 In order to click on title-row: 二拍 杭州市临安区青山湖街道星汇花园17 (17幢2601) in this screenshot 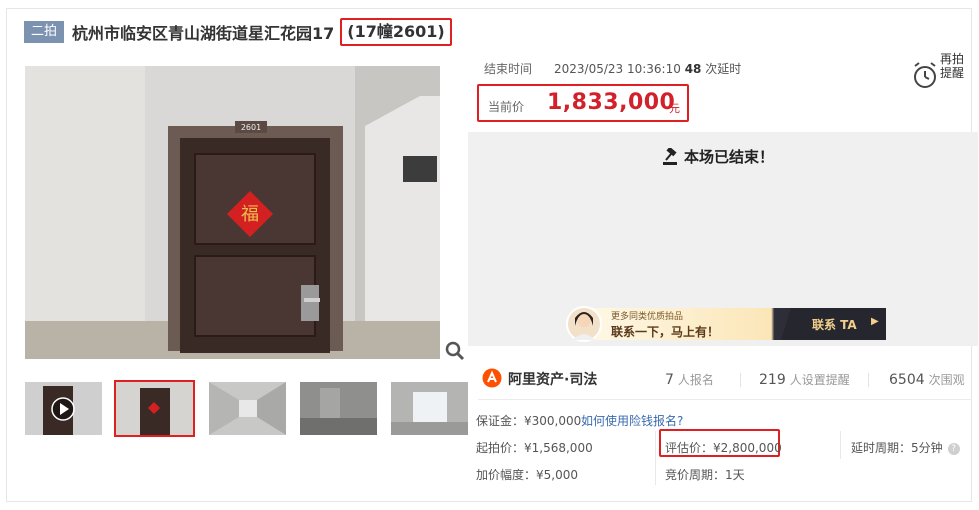, I will do `click(238, 32)`.